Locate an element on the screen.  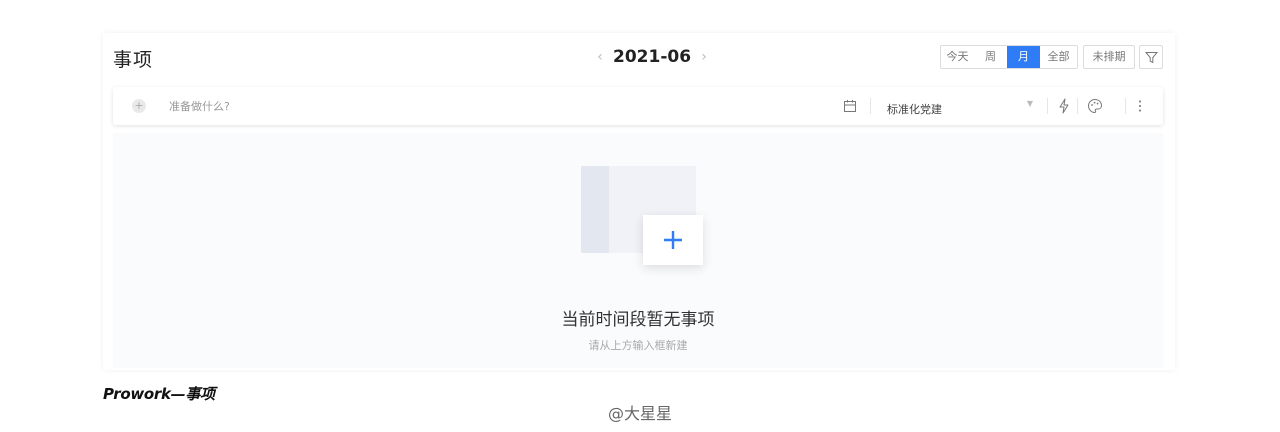
empty-illustration-strip is located at coordinates (595, 209).